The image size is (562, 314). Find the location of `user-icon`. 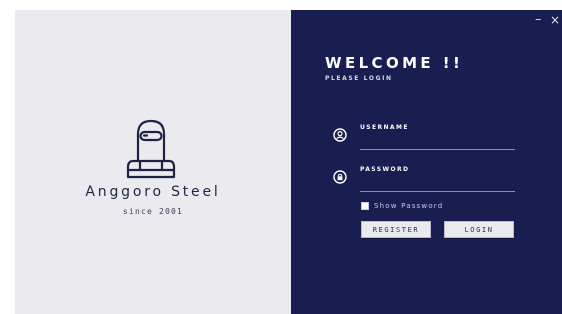

user-icon is located at coordinates (340, 135).